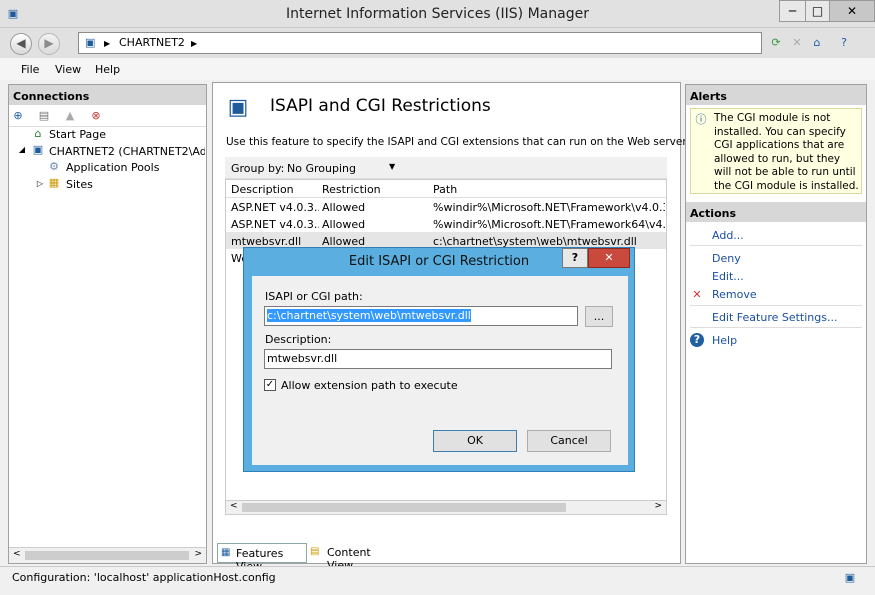  Describe the element at coordinates (107, 95) in the screenshot. I see `connections-header: Connections` at that location.